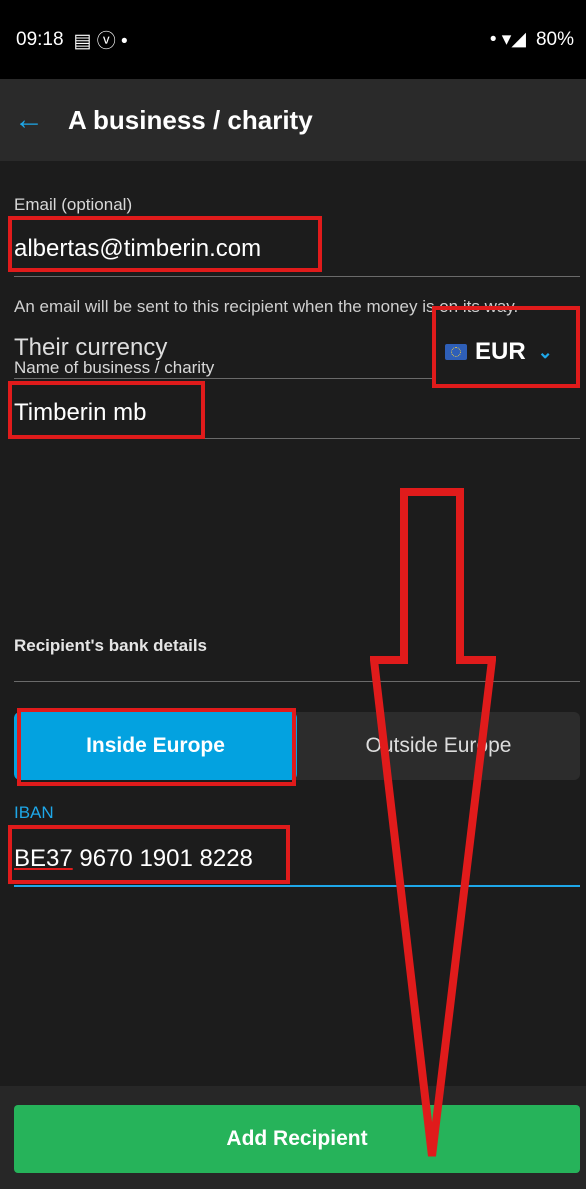  I want to click on email-underline, so click(297, 276).